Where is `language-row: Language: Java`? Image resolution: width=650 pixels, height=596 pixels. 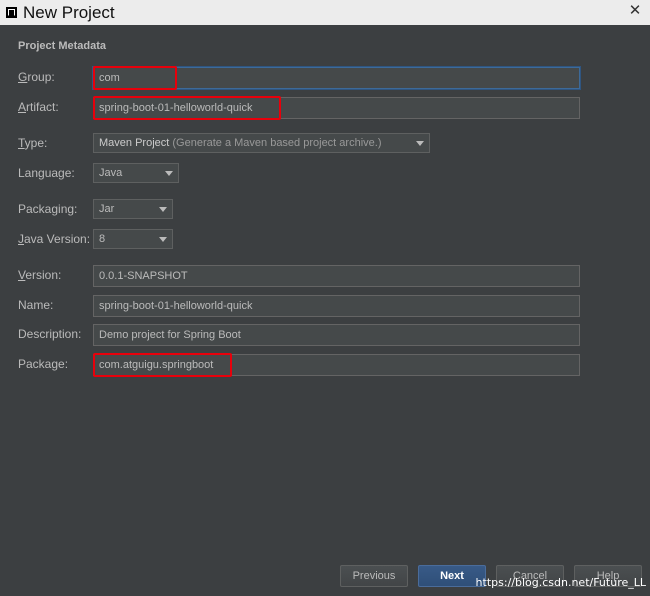 language-row: Language: Java is located at coordinates (325, 174).